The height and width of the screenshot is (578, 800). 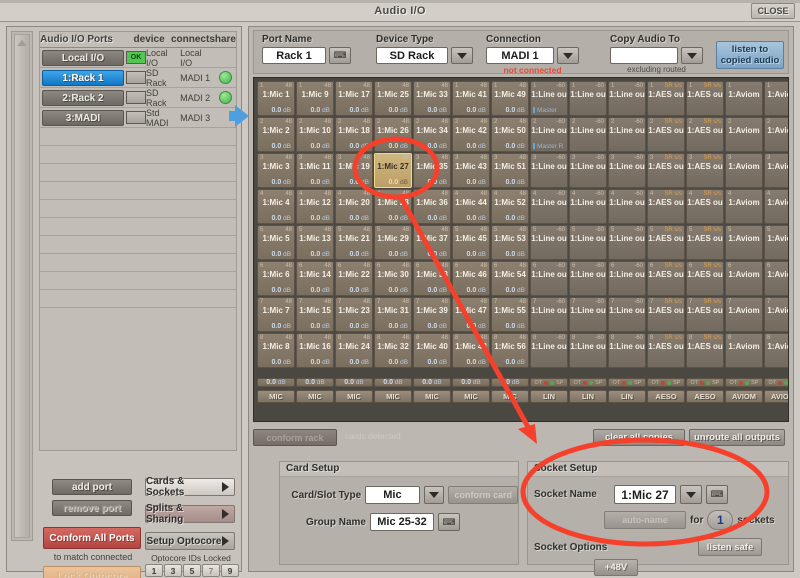 I want to click on socket-name-dropdown-button, so click(x=691, y=494).